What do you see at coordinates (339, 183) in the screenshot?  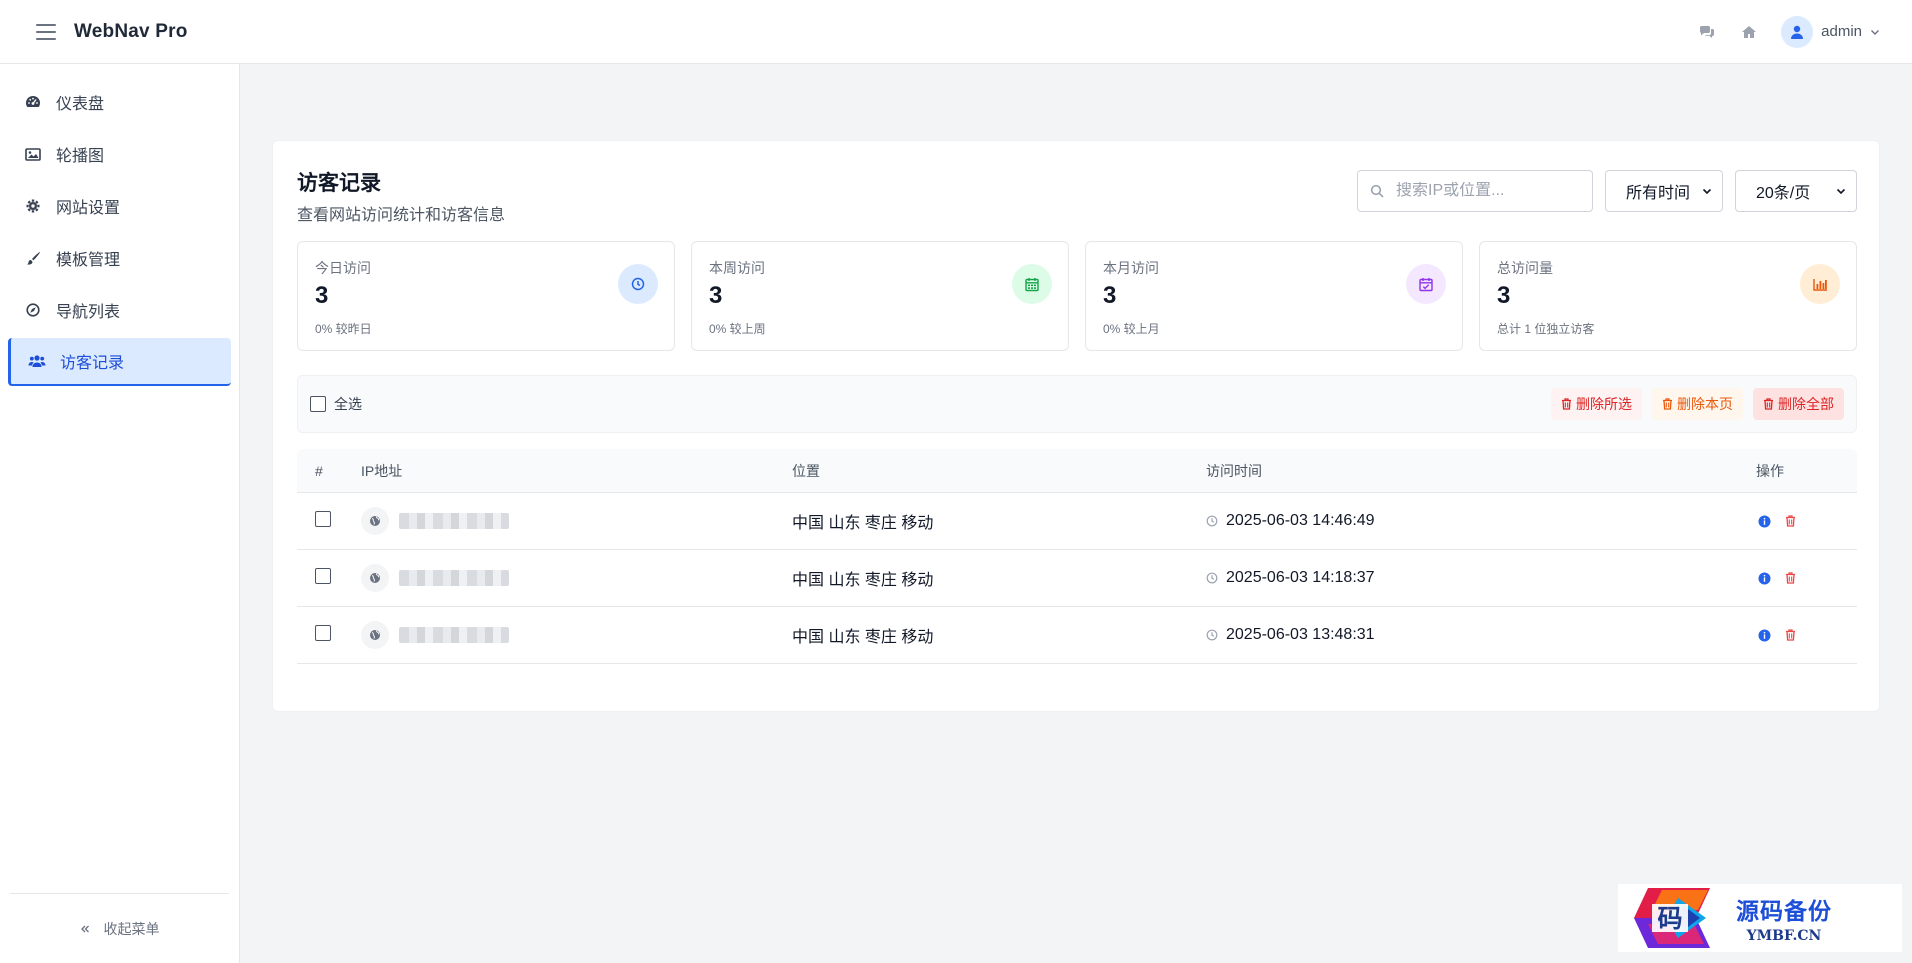 I see `page-title: 访客记录` at bounding box center [339, 183].